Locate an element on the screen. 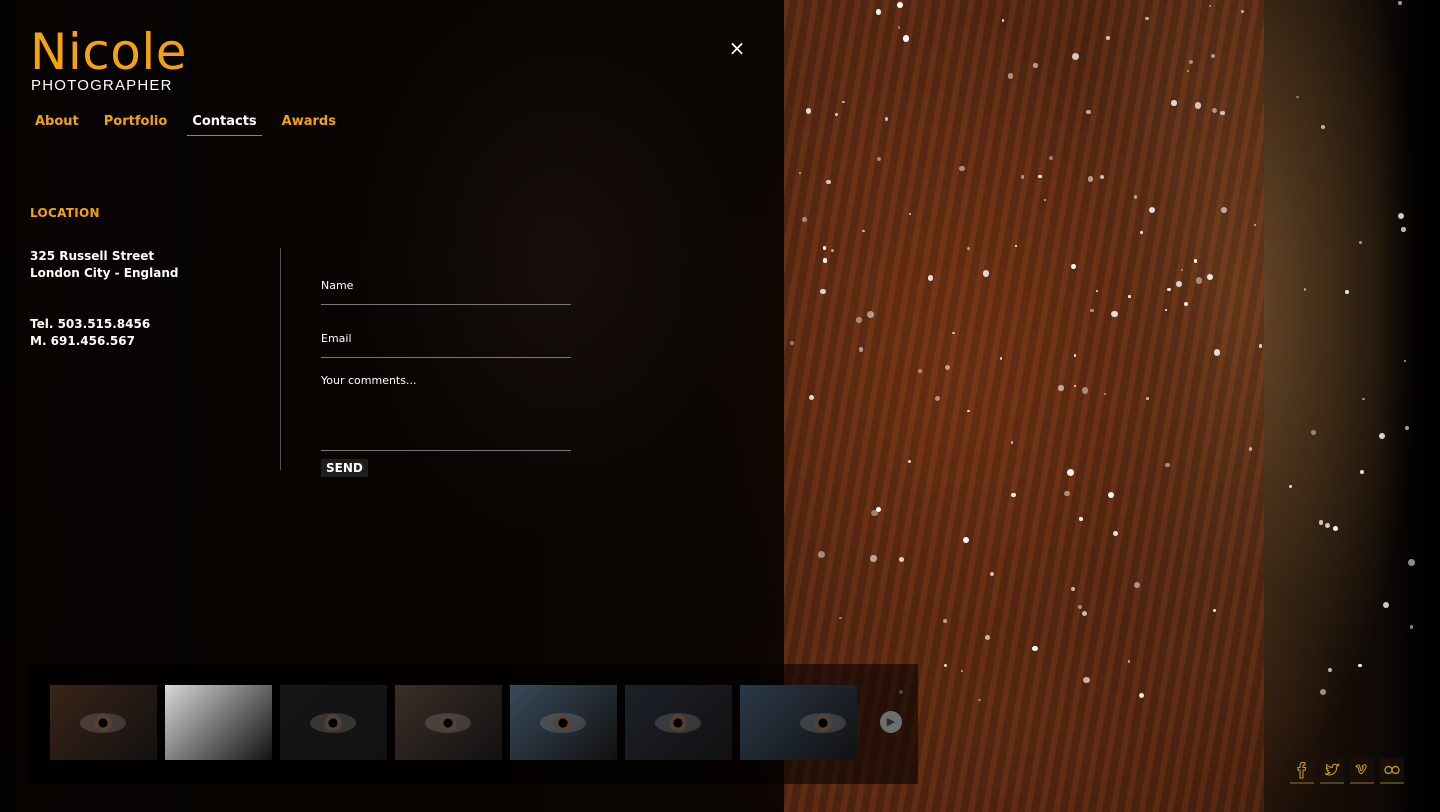 This screenshot has height=812, width=1440. social-links is located at coordinates (1350, 771).